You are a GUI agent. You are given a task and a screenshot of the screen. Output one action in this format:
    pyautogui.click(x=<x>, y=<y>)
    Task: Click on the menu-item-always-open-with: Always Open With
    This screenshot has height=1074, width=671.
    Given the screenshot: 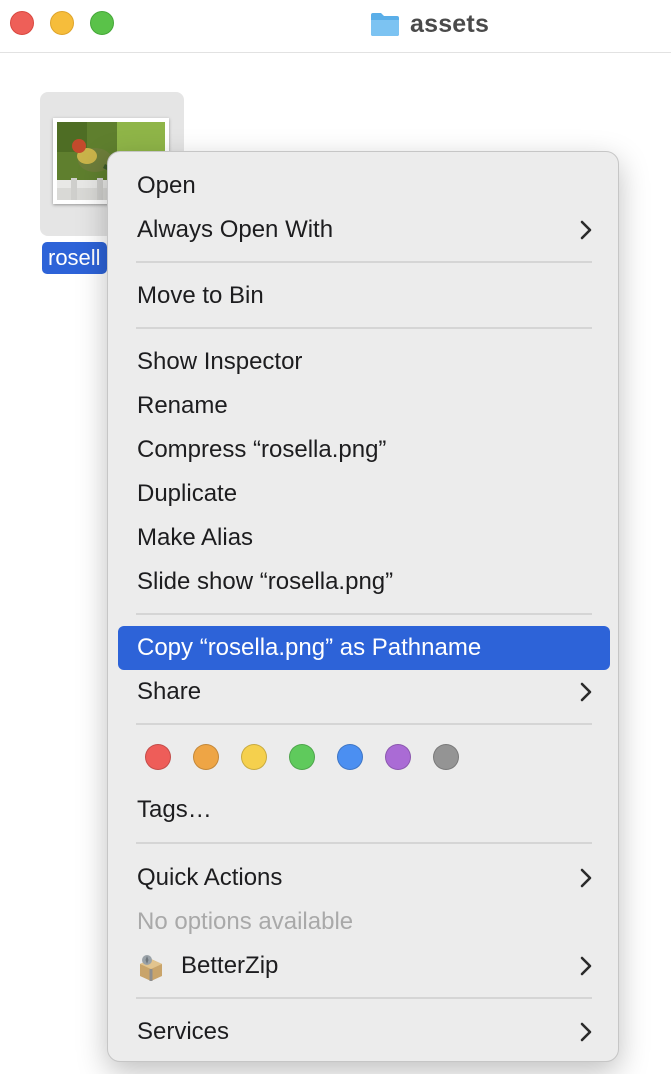 What is the action you would take?
    pyautogui.click(x=364, y=230)
    